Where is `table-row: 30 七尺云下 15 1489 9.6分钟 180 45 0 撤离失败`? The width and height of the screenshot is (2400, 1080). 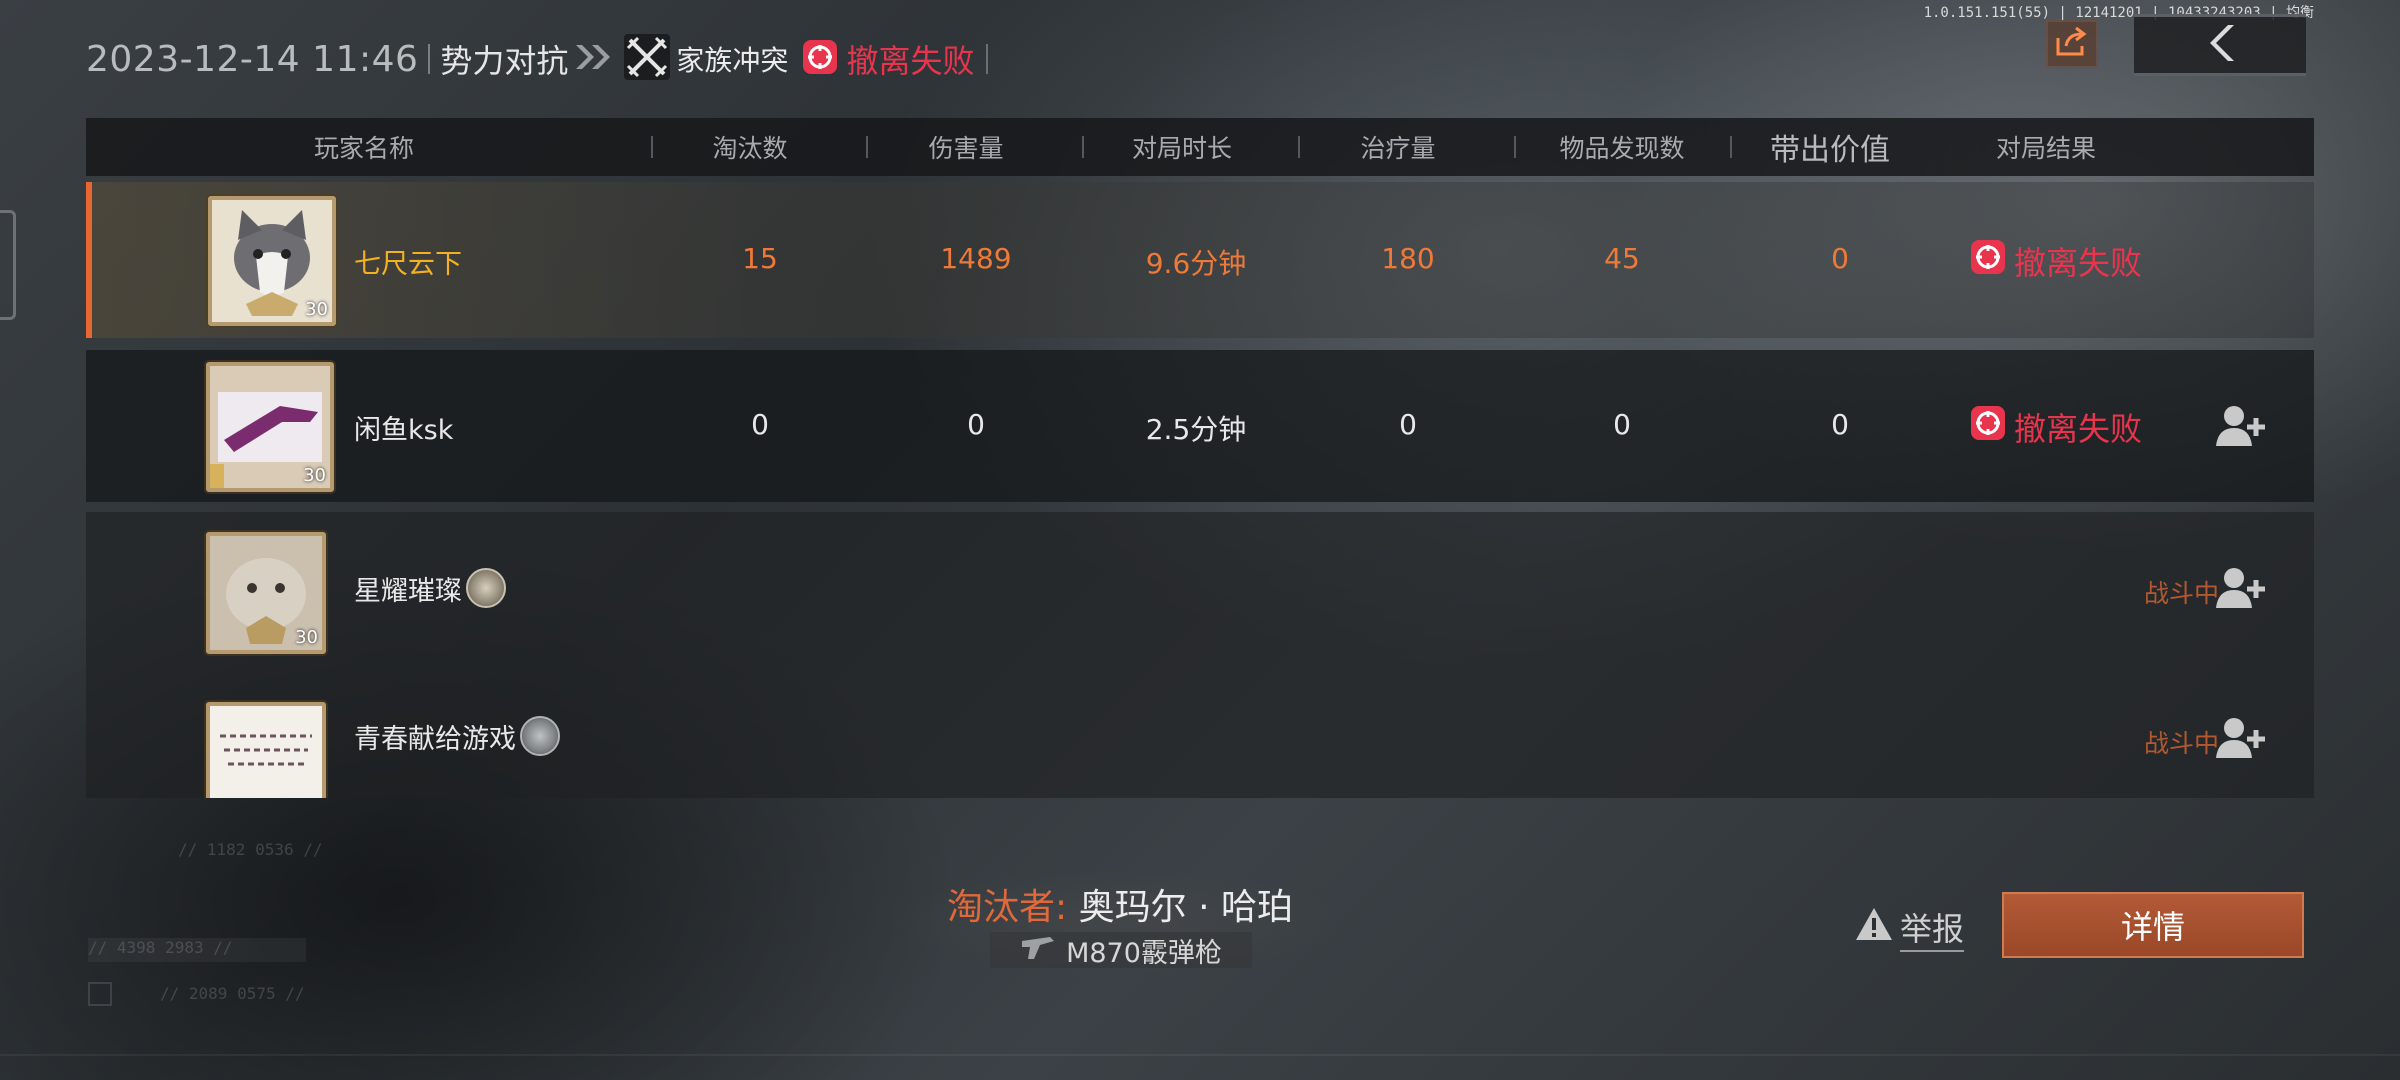
table-row: 30 七尺云下 15 1489 9.6分钟 180 45 0 撤离失败 is located at coordinates (1200, 260).